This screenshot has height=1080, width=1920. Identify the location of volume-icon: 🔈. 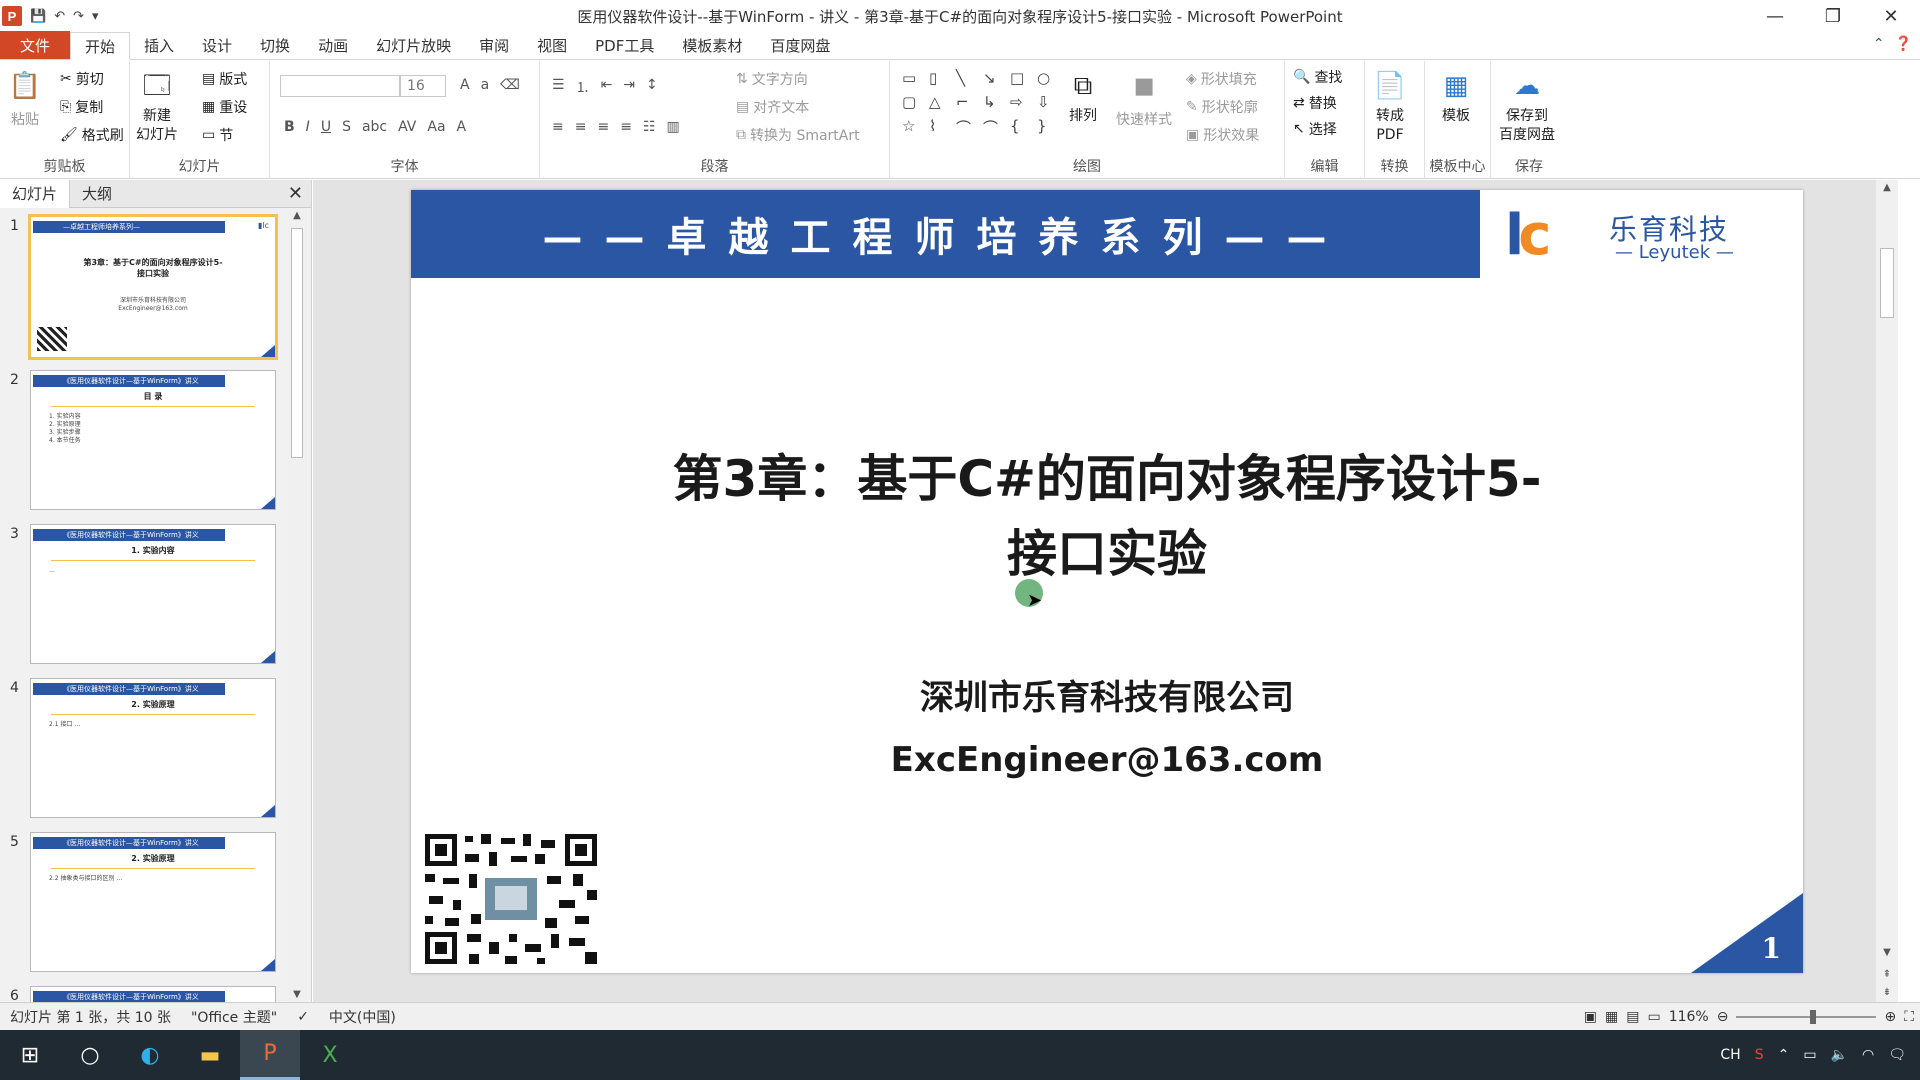
(1839, 1055).